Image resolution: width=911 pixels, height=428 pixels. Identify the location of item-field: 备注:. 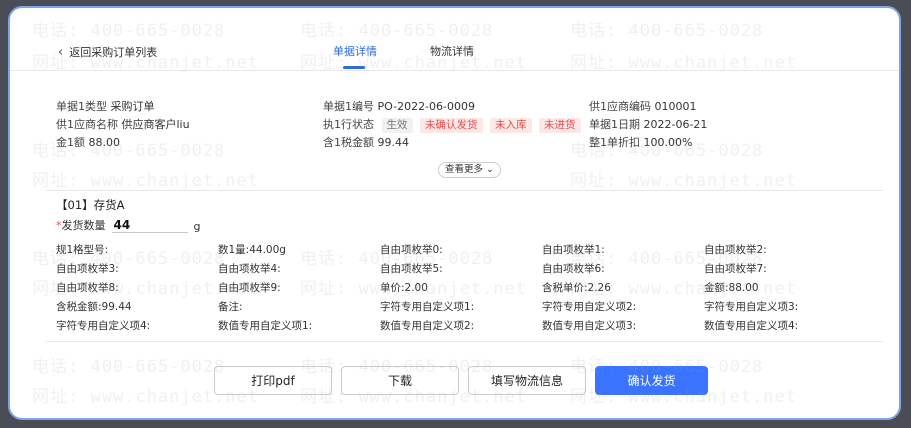
(230, 307).